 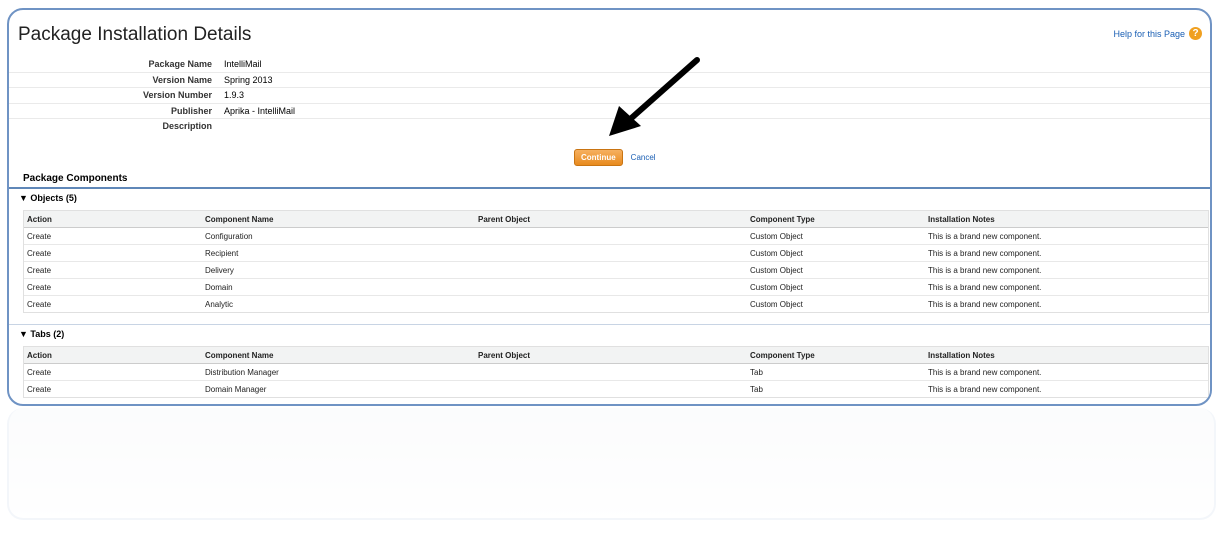 What do you see at coordinates (234, 95) in the screenshot?
I see `detail-value: 1.9.3` at bounding box center [234, 95].